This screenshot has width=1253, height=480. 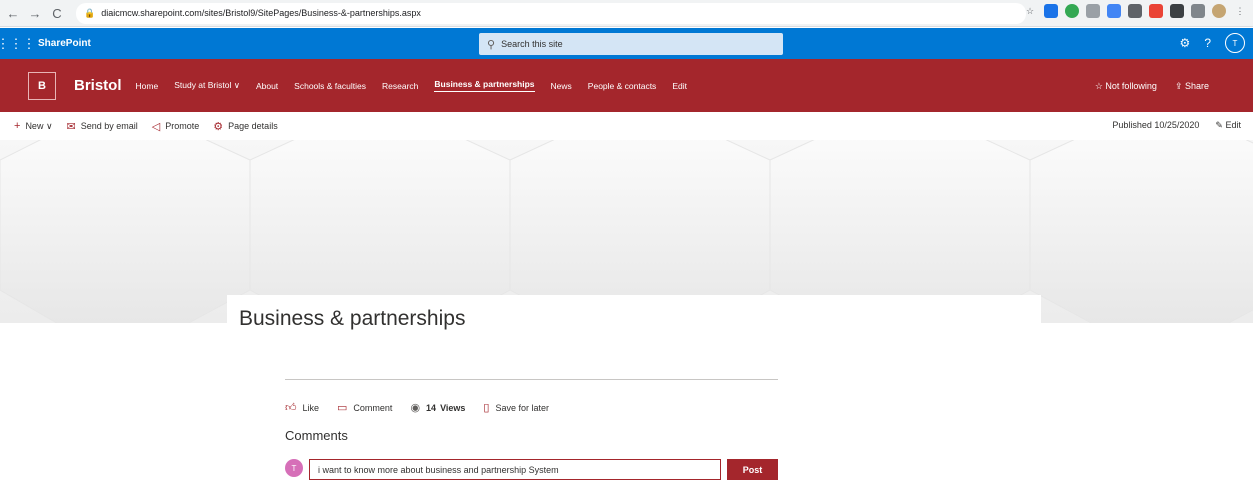 What do you see at coordinates (1219, 11) in the screenshot?
I see `profile-avatar` at bounding box center [1219, 11].